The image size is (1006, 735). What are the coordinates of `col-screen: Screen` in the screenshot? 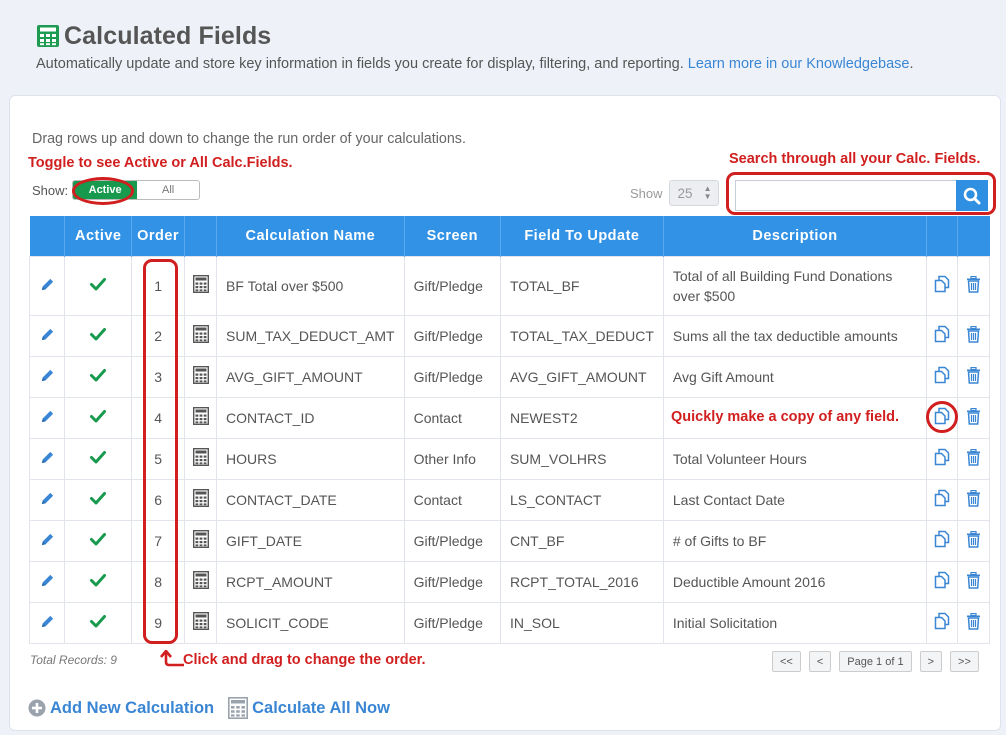 It's located at (452, 236).